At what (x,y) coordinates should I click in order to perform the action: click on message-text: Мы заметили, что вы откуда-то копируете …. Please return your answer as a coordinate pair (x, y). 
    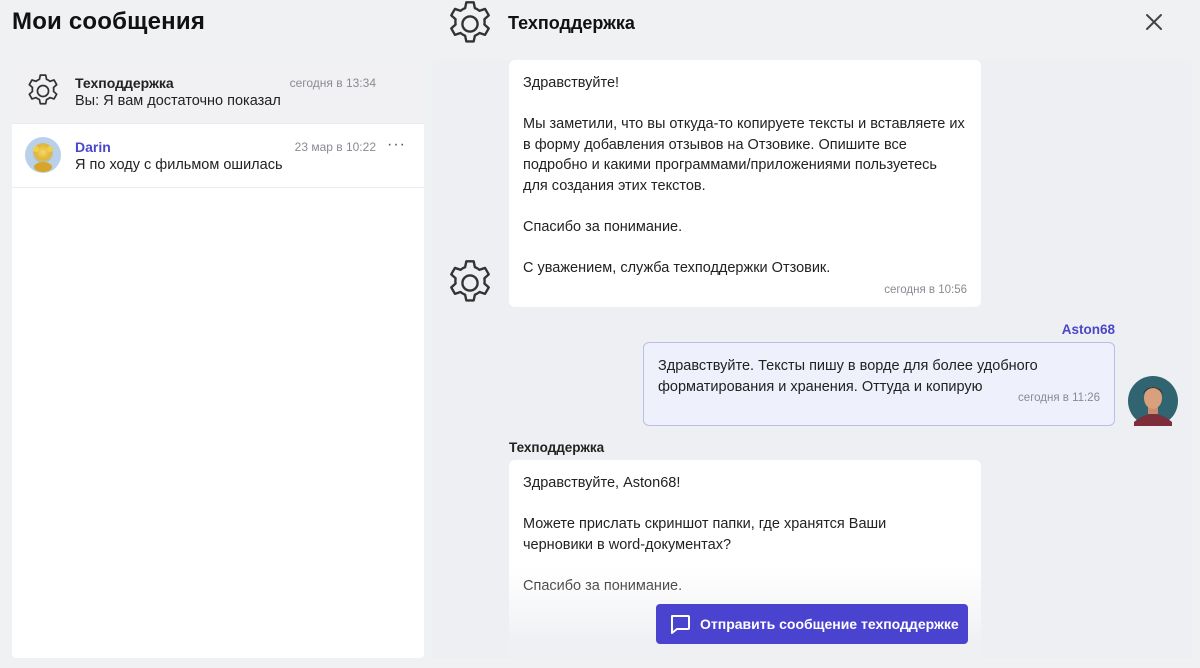
    Looking at the image, I should click on (744, 124).